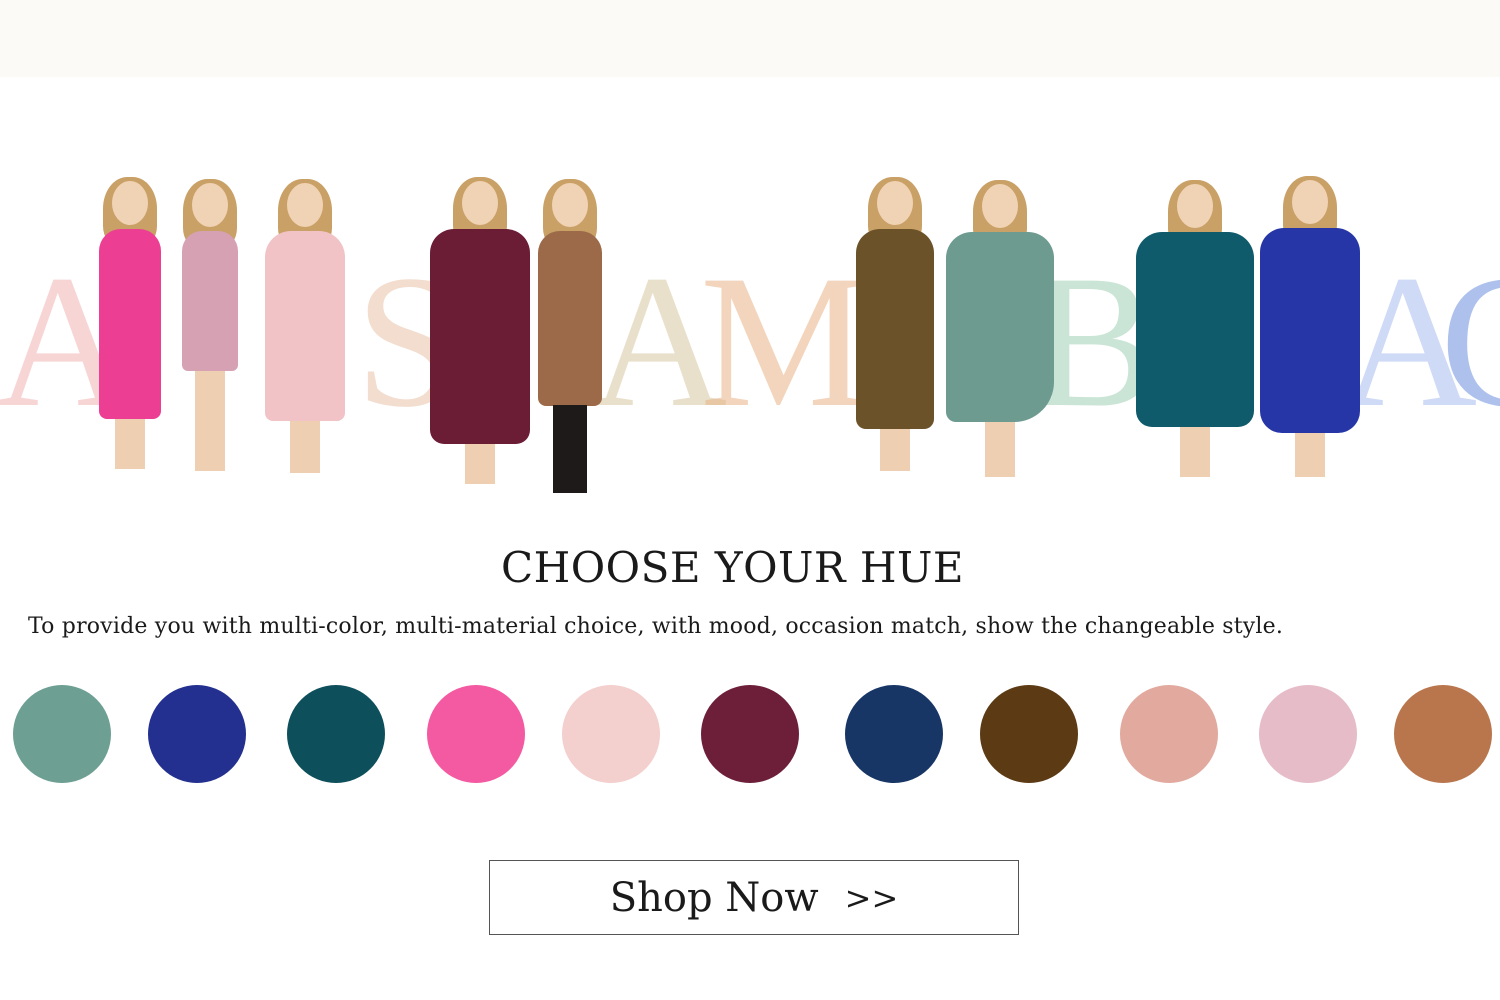  What do you see at coordinates (871, 897) in the screenshot?
I see `double-chevron-right-icon: >>` at bounding box center [871, 897].